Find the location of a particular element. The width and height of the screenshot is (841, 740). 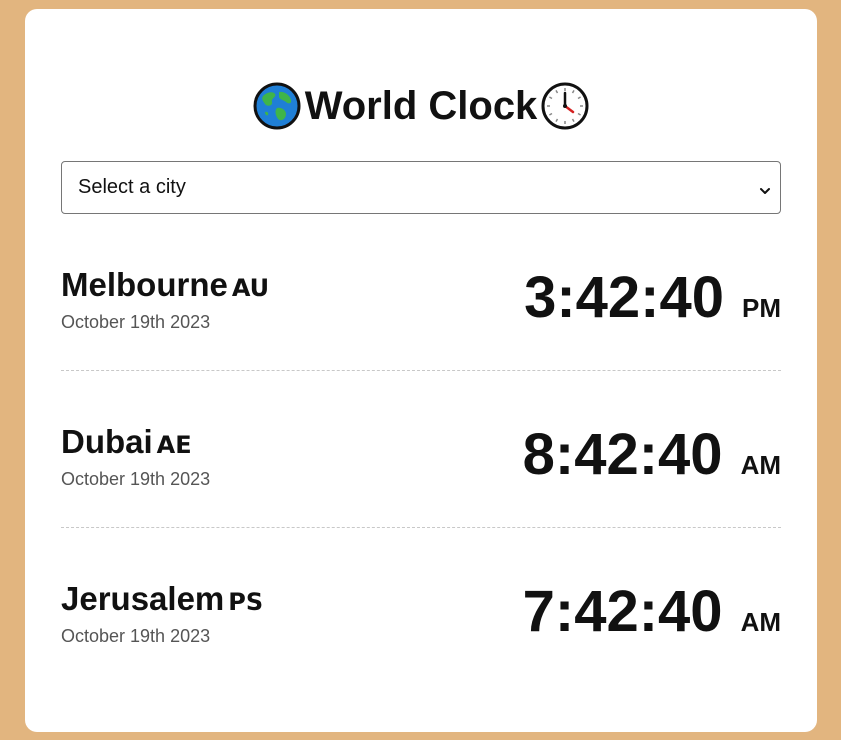

time-value: 3:42:40 is located at coordinates (624, 297).